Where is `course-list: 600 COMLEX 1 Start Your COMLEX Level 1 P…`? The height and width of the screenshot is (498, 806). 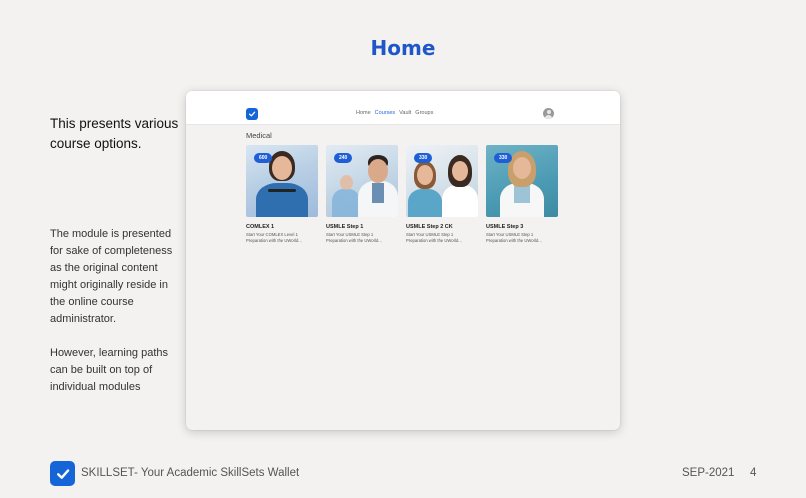 course-list: 600 COMLEX 1 Start Your COMLEX Level 1 P… is located at coordinates (402, 194).